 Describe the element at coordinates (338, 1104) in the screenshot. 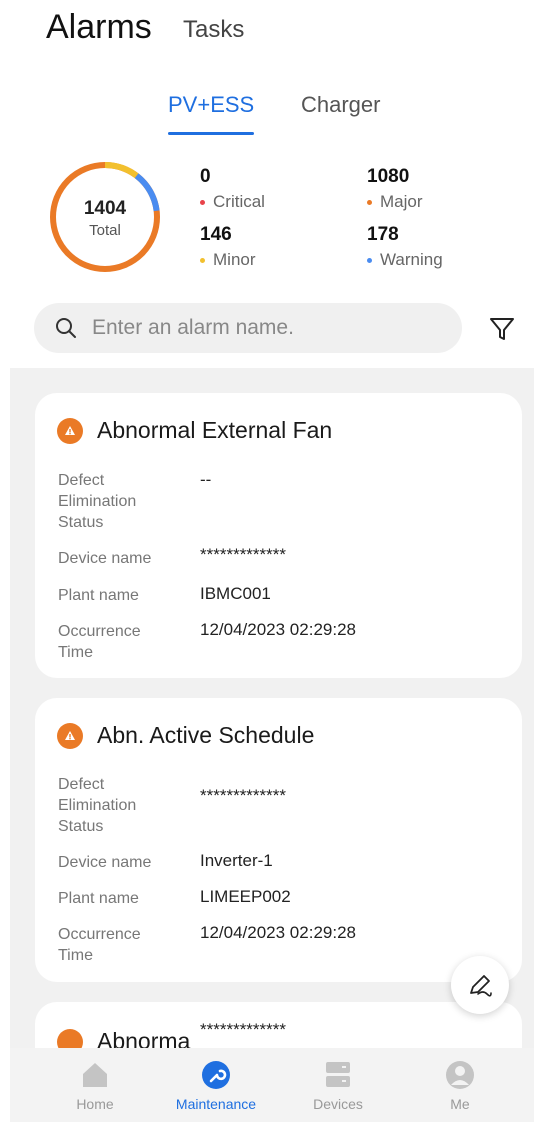

I see `nav-devices-label: Devices` at that location.